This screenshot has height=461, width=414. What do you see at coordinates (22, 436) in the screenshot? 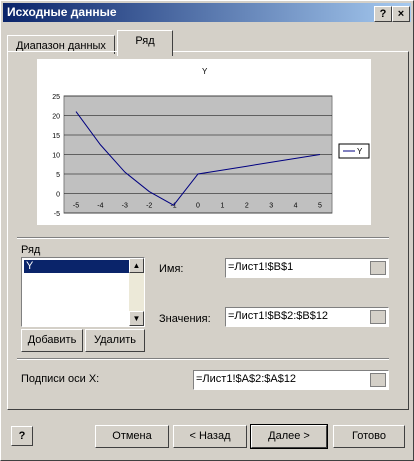
I see `office-assistant-help-icon: ?` at bounding box center [22, 436].